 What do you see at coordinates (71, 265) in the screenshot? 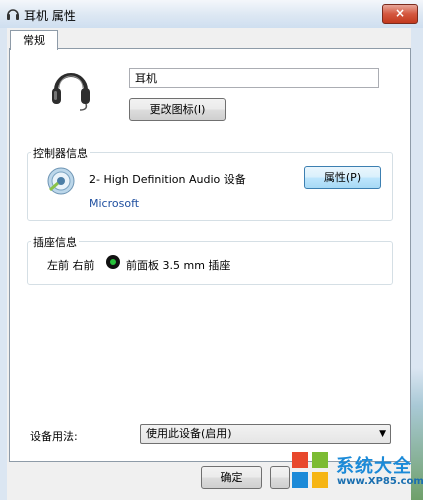
I see `jack-location: 左前 右前` at bounding box center [71, 265].